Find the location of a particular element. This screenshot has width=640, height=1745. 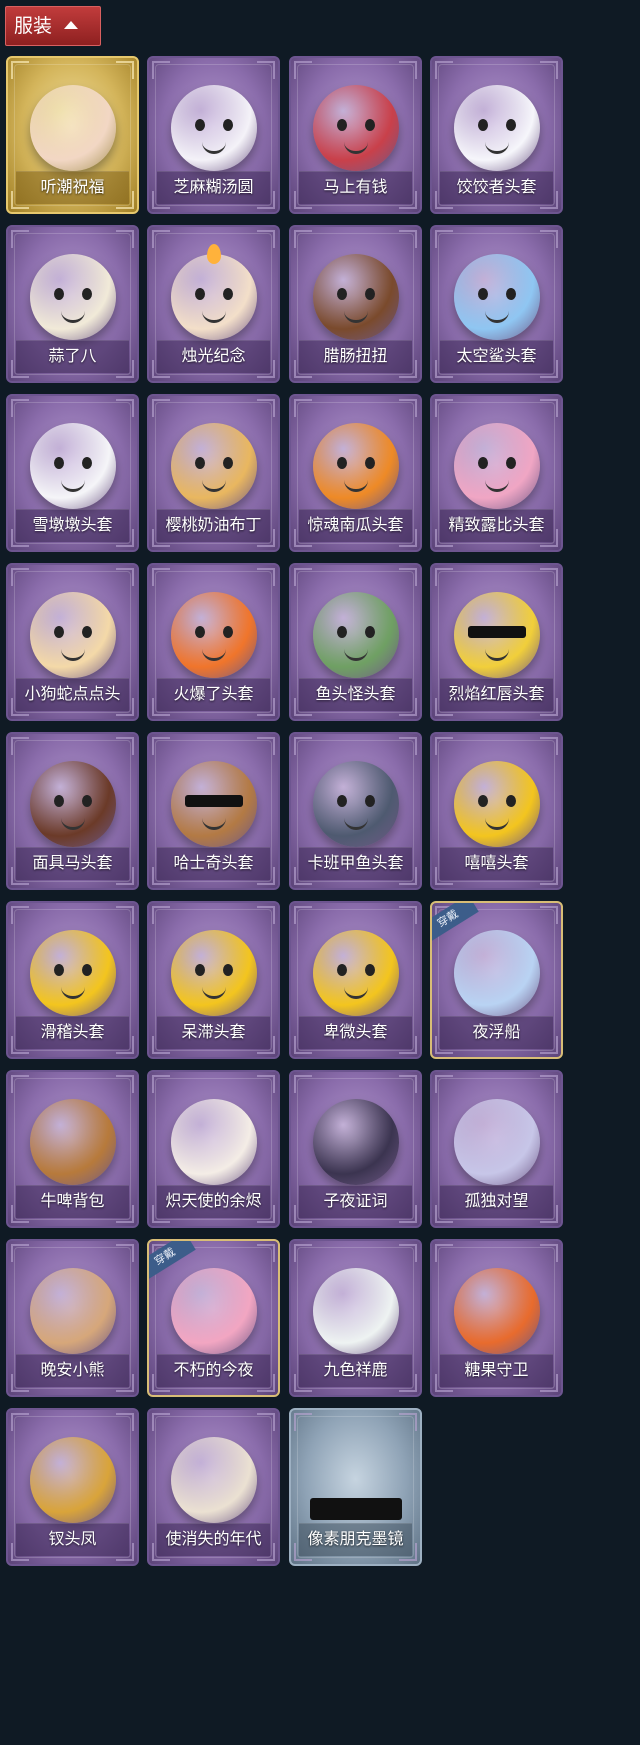

costume-card: 子夜证词 is located at coordinates (355, 1149).